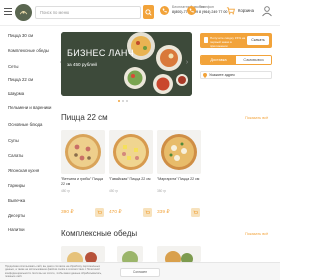  I want to click on tab-pickup: Самовывоз, so click(253, 60).